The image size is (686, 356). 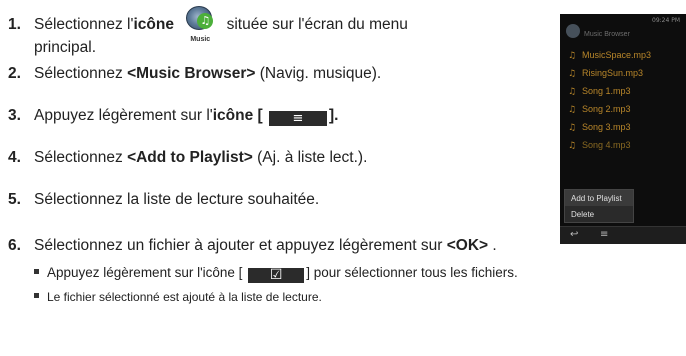 What do you see at coordinates (599, 214) in the screenshot?
I see `menu-item-delete: Delete` at bounding box center [599, 214].